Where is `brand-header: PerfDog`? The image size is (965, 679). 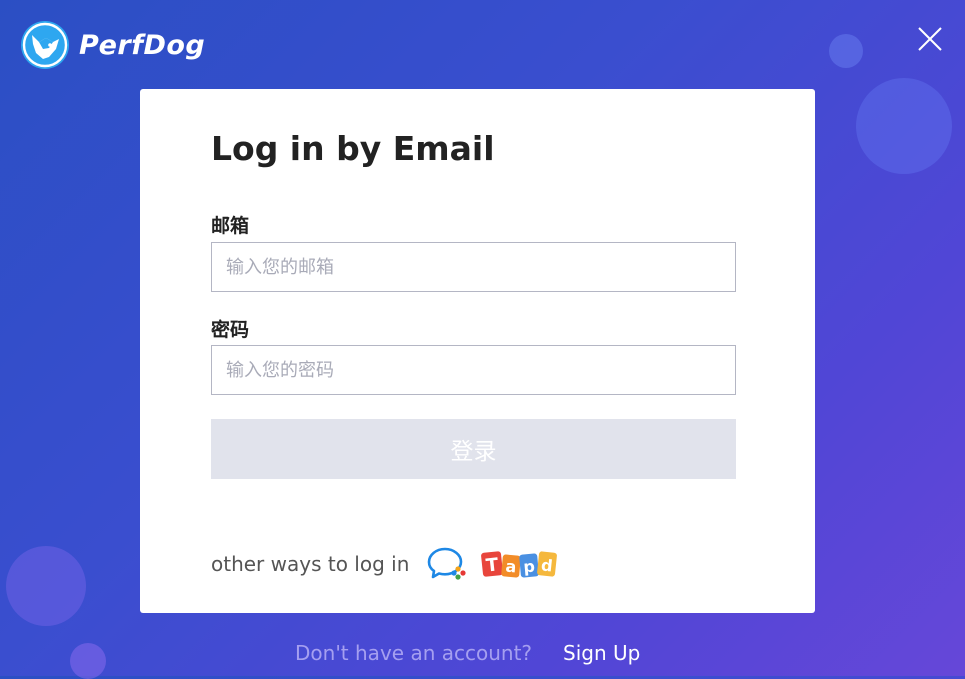
brand-header: PerfDog is located at coordinates (112, 45).